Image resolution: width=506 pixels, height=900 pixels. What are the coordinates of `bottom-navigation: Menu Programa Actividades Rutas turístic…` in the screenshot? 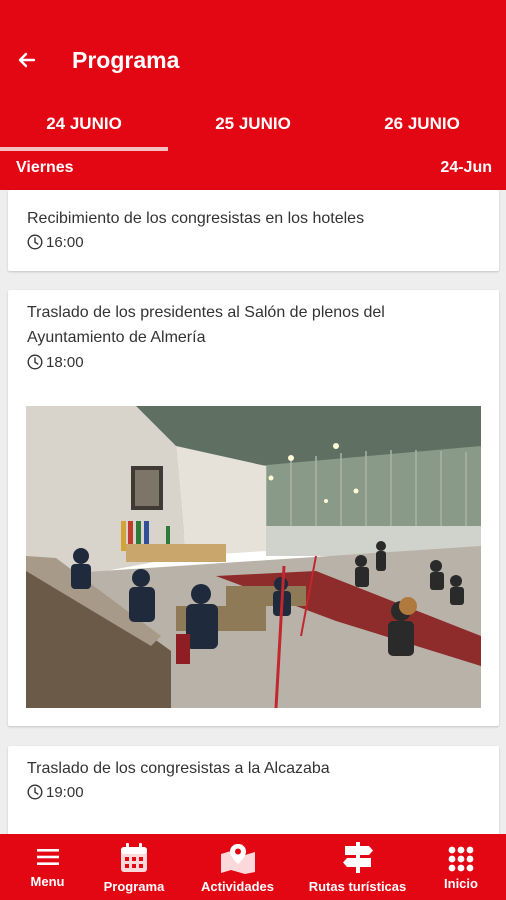 It's located at (253, 867).